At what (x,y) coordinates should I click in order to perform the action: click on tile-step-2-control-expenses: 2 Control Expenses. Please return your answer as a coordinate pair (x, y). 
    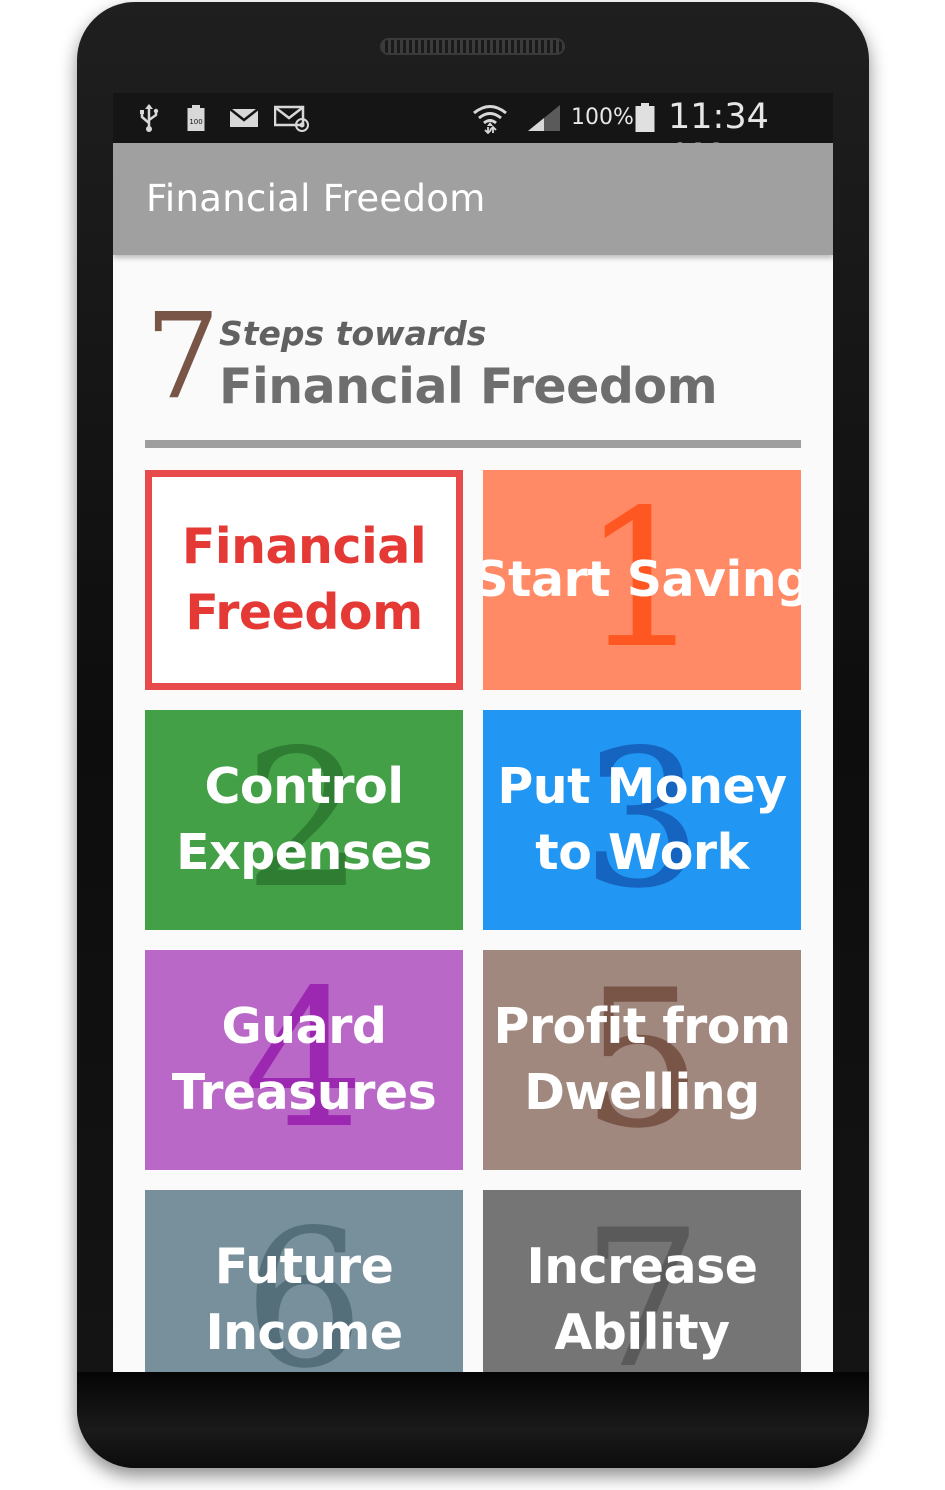
    Looking at the image, I should click on (304, 820).